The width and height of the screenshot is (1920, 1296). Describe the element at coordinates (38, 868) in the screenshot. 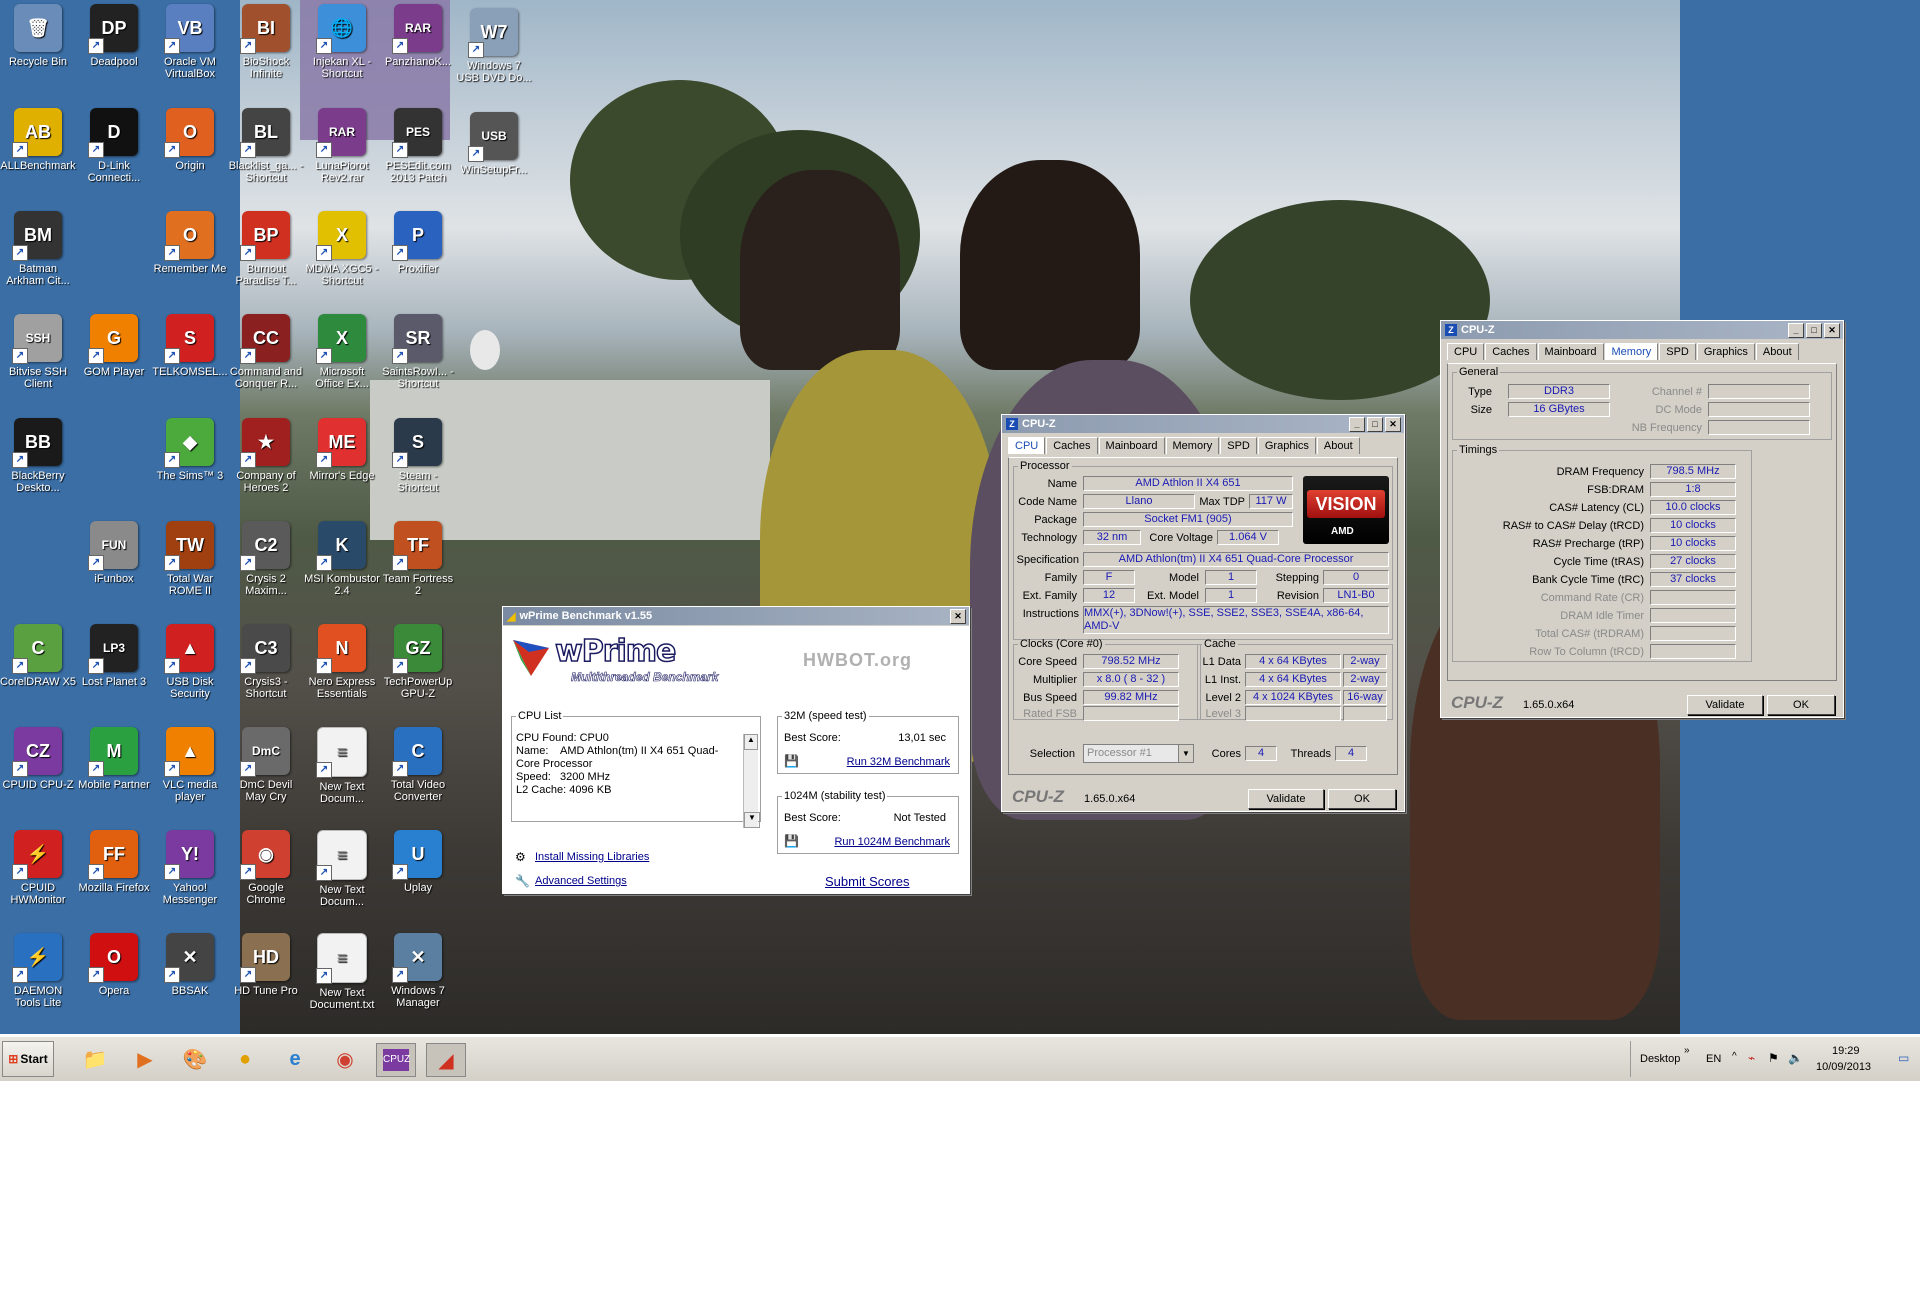

I see `desktop-icon: ⚡CPUID HWMonitor` at that location.